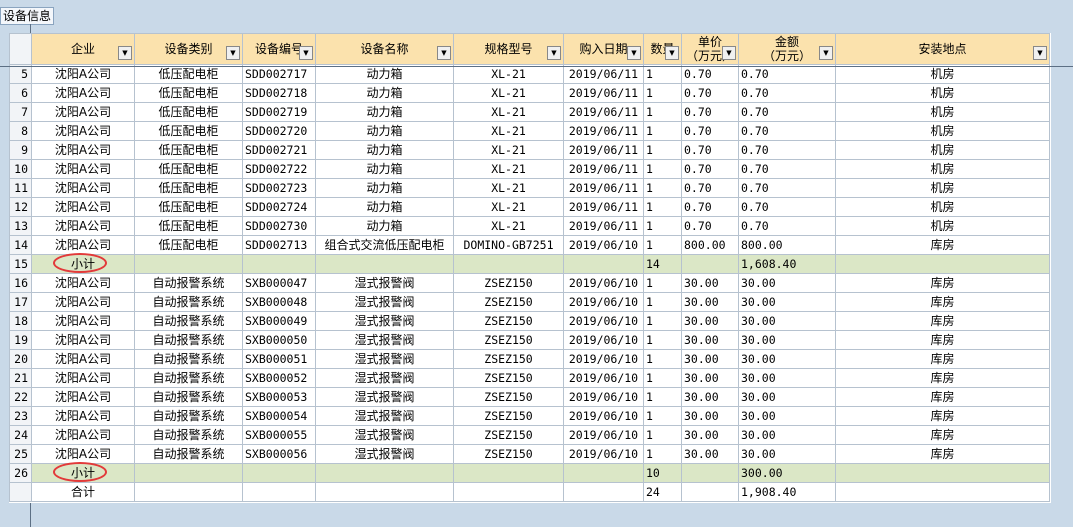 This screenshot has width=1073, height=527. Describe the element at coordinates (188, 492) in the screenshot. I see `cell-category` at that location.